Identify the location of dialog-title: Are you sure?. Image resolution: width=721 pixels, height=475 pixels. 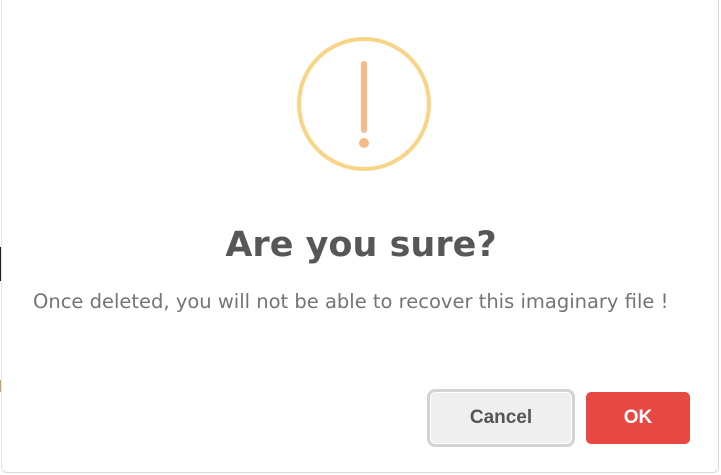
(361, 245).